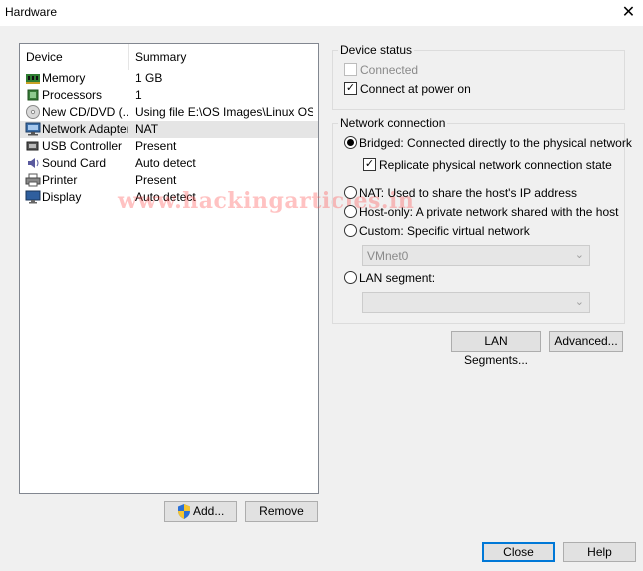 The height and width of the screenshot is (571, 643). I want to click on sound-card-icon, so click(33, 163).